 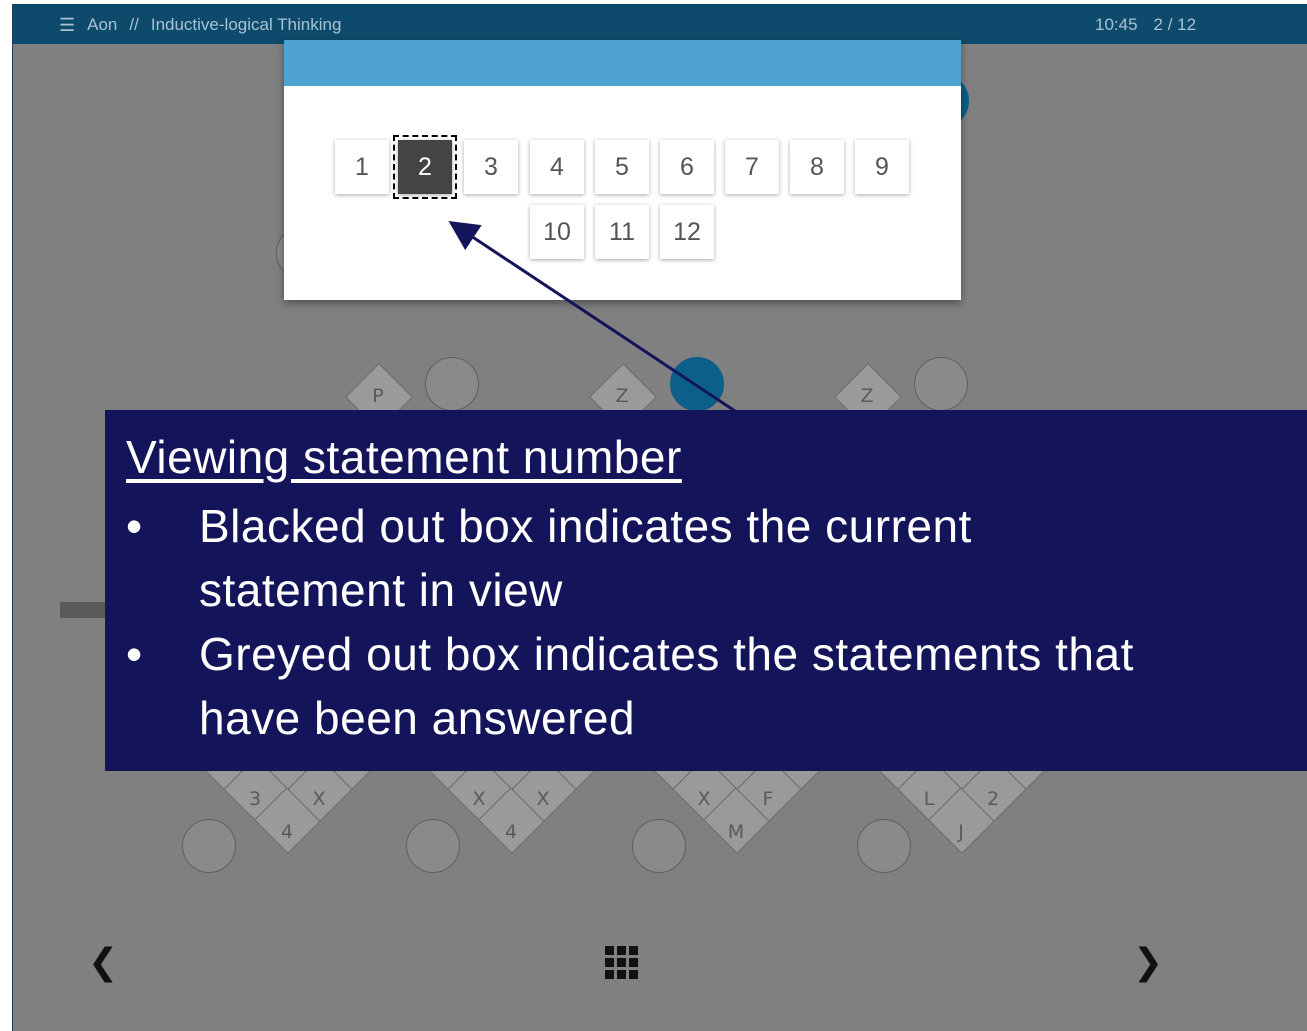 I want to click on app-name: Aon, so click(x=102, y=24).